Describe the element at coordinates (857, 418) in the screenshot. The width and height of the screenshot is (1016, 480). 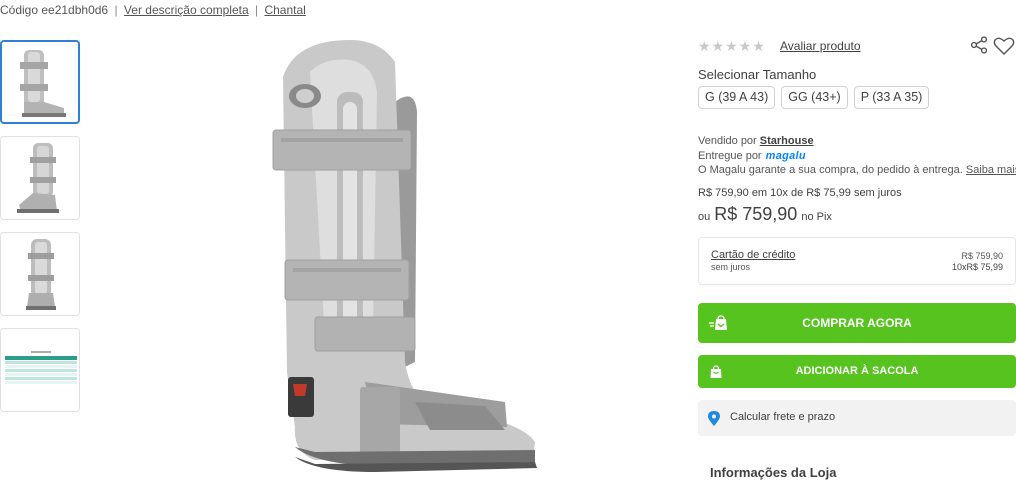
I see `calculate-shipping-button: Calcular frete e prazo` at that location.